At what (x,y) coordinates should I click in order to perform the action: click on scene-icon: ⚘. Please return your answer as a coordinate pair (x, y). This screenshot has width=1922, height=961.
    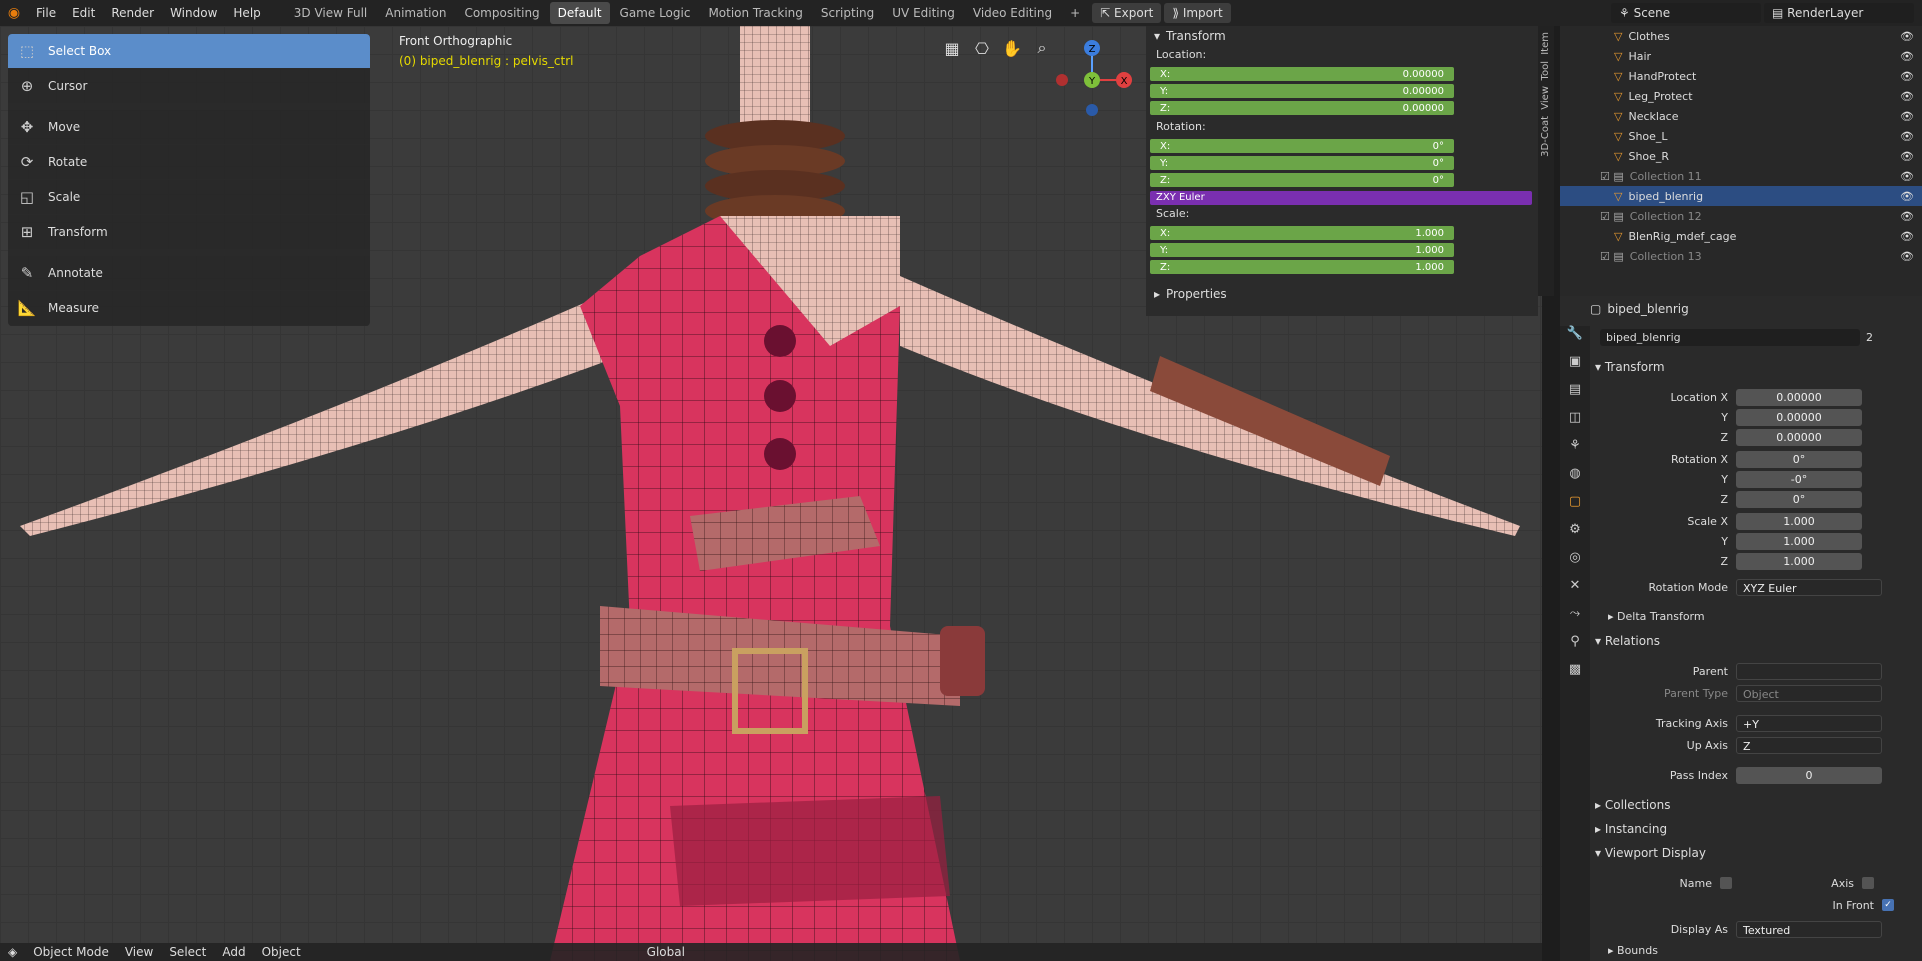
    Looking at the image, I should click on (1575, 452).